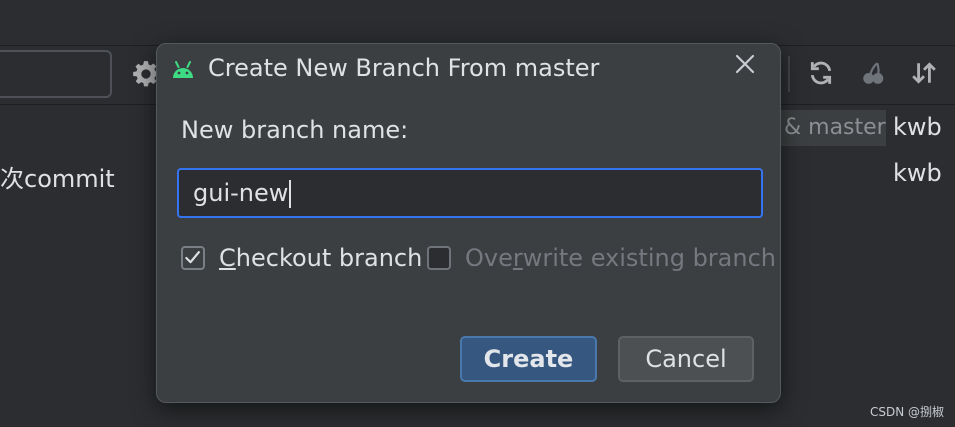 The width and height of the screenshot is (955, 427). What do you see at coordinates (873, 73) in the screenshot?
I see `cherry-pick-icon` at bounding box center [873, 73].